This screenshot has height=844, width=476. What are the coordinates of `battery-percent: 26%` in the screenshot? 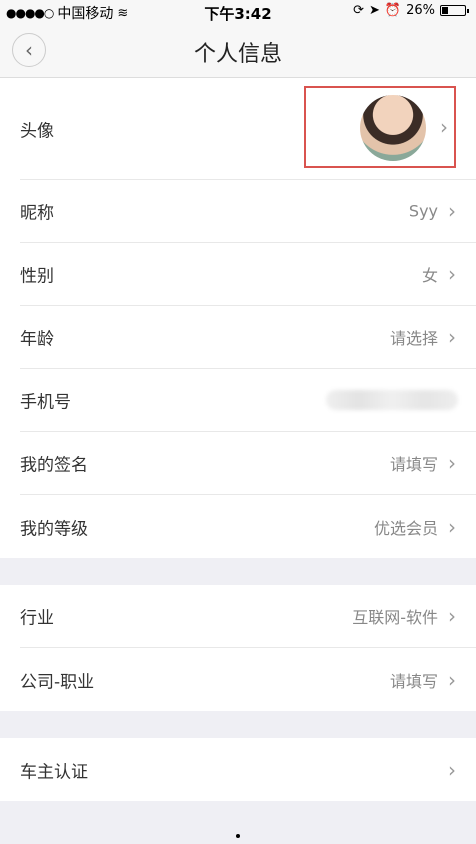 It's located at (420, 10).